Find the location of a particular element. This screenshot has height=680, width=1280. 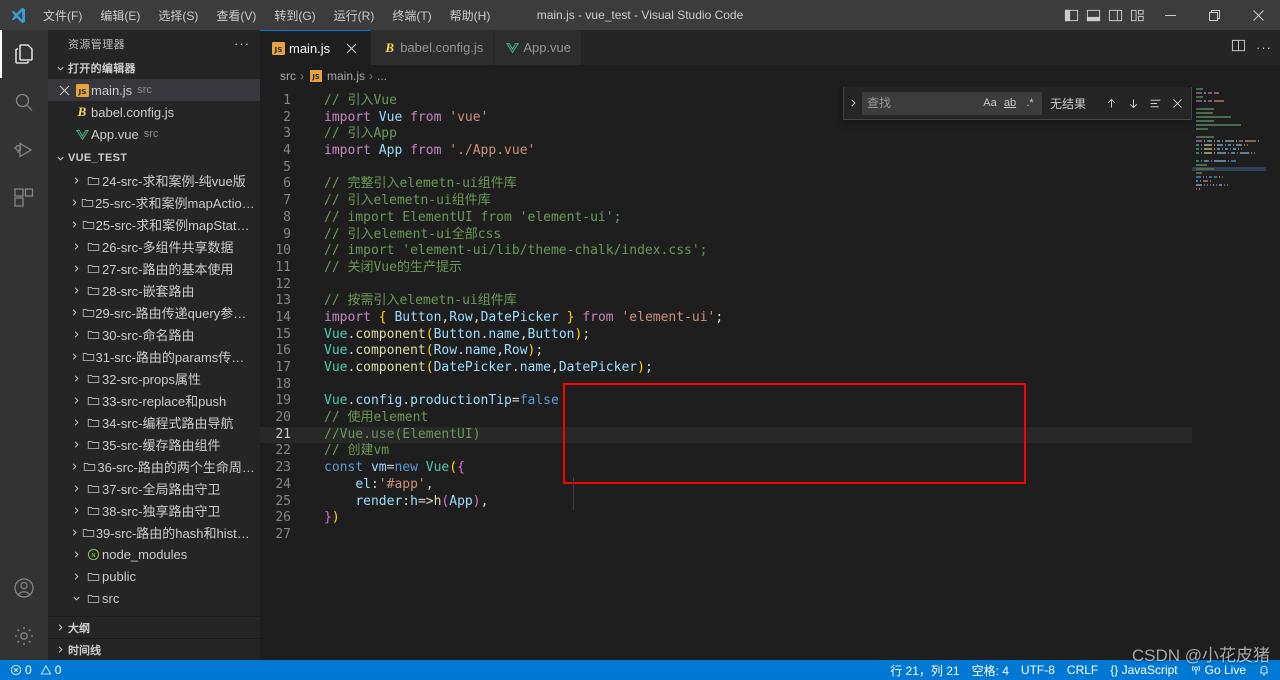

status-eol: CRLF is located at coordinates (1082, 670).